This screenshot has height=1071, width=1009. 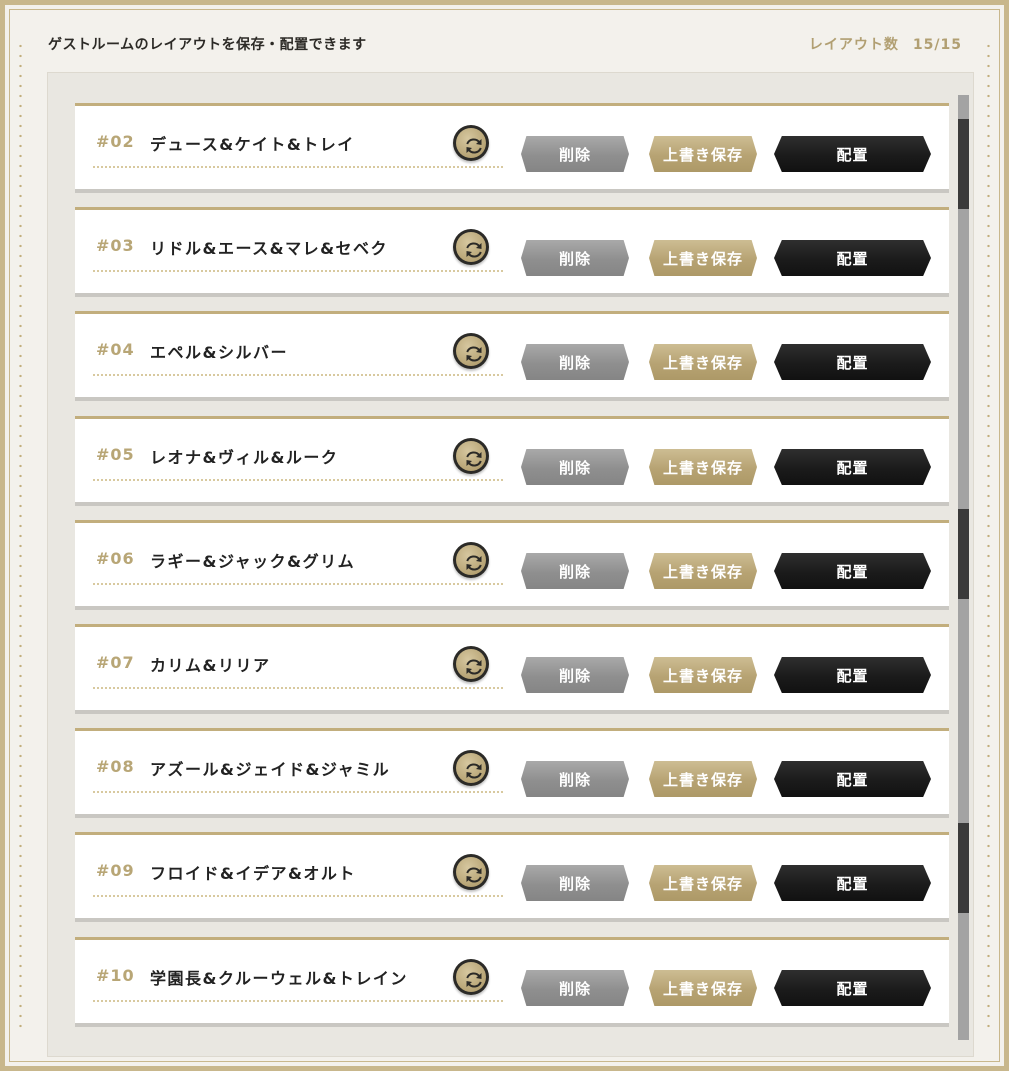 I want to click on header-title: ゲストルームのレイアウトを保存・配置できます, so click(x=207, y=45).